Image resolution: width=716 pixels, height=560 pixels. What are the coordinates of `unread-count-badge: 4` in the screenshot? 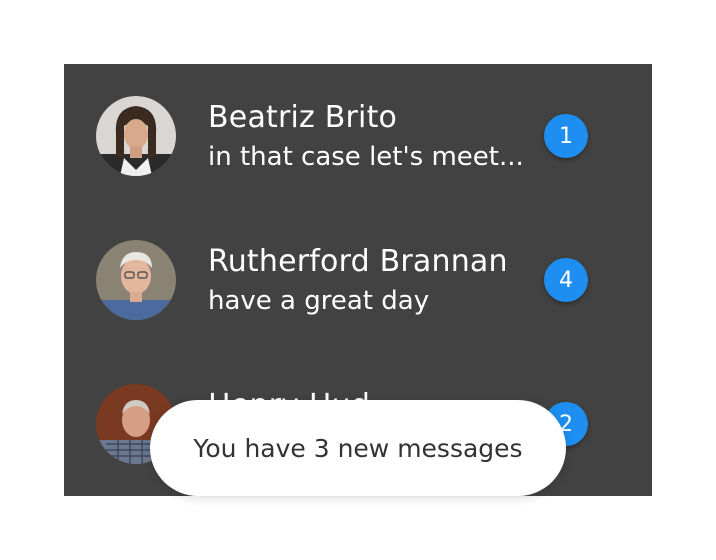 It's located at (566, 280).